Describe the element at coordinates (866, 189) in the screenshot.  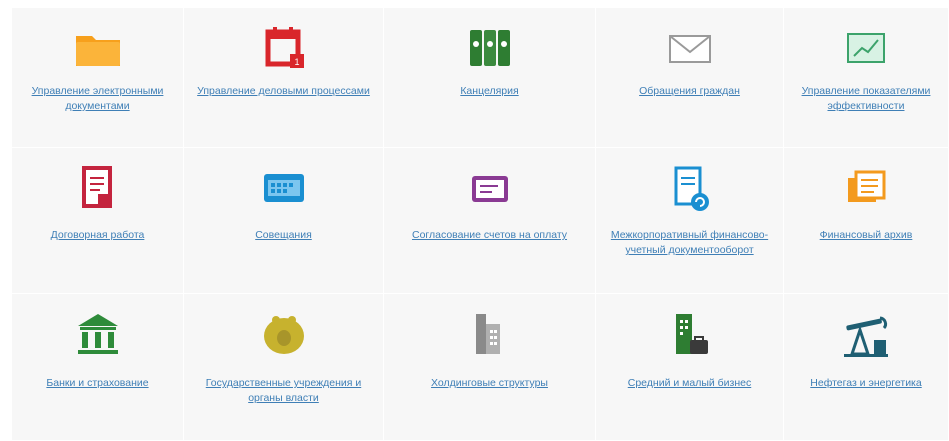
I see `archive-icon` at that location.